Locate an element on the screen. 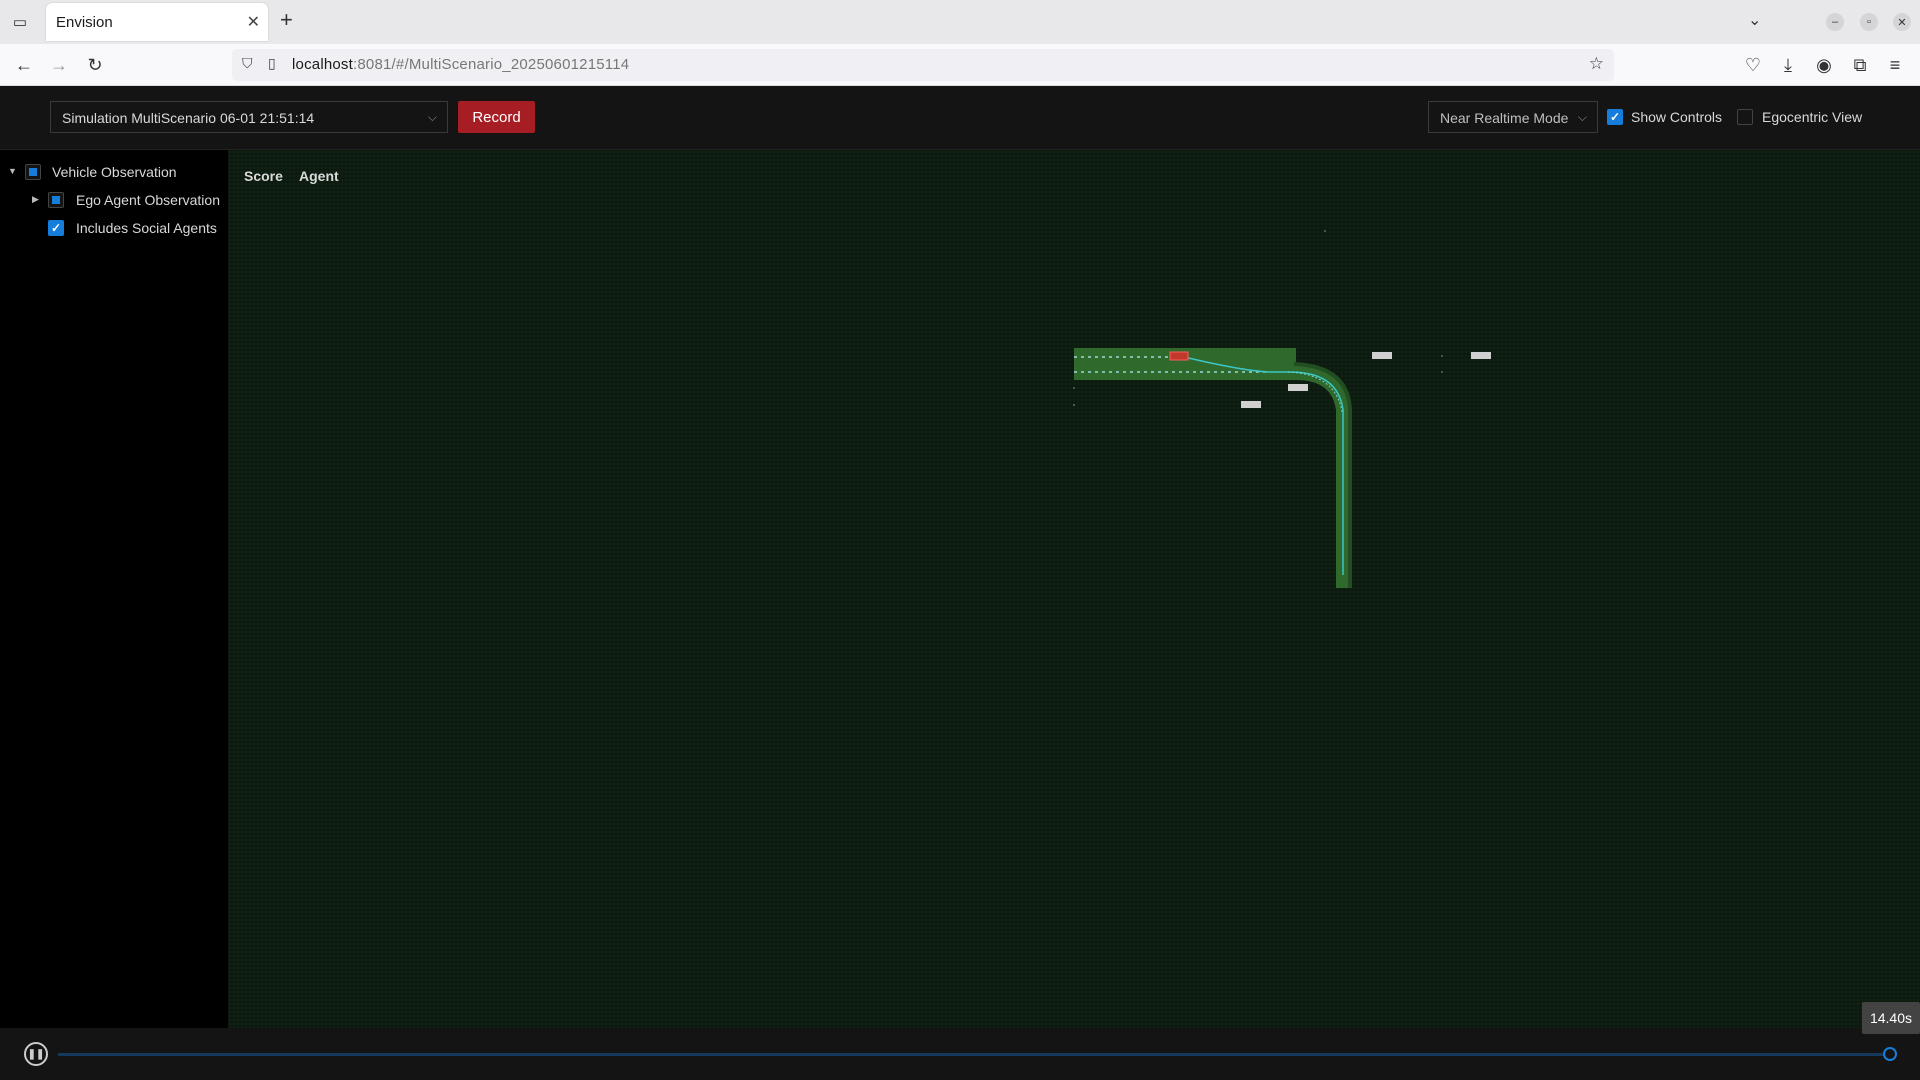 The height and width of the screenshot is (1080, 1920). caret-right-icon: ▶ is located at coordinates (35, 199).